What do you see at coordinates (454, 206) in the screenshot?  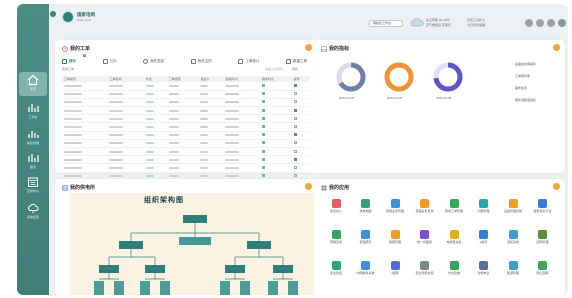 I see `app-tile: 移动工单管理` at bounding box center [454, 206].